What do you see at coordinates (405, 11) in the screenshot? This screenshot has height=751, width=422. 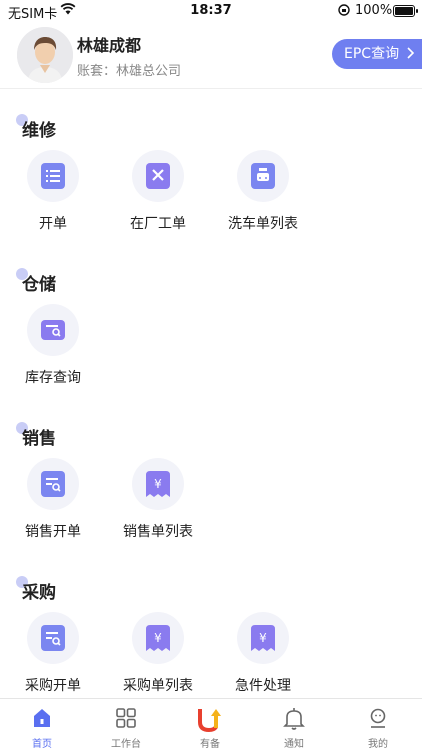 I see `battery-icon` at bounding box center [405, 11].